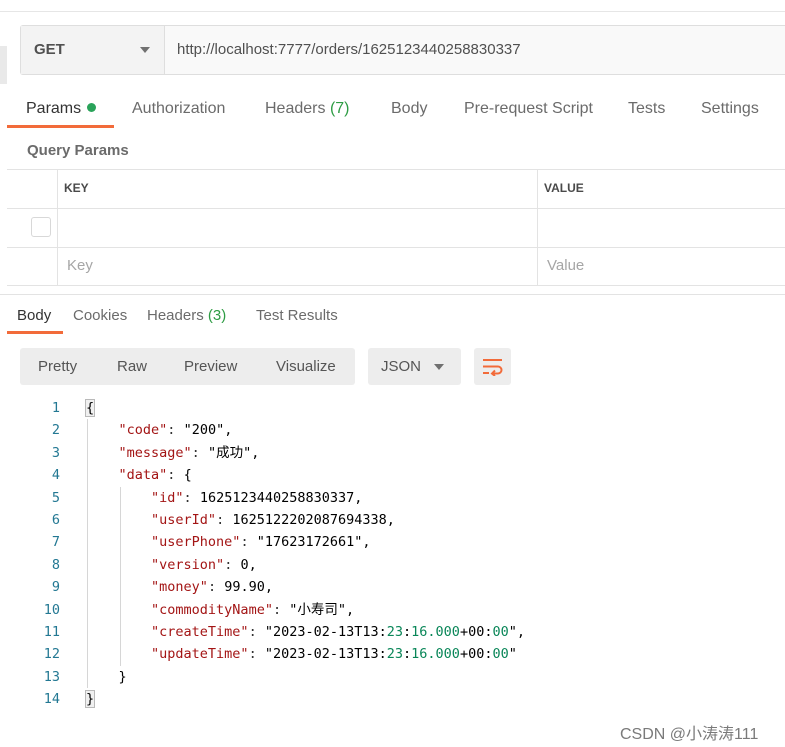  I want to click on code-text: "money": 99.90,, so click(212, 587).